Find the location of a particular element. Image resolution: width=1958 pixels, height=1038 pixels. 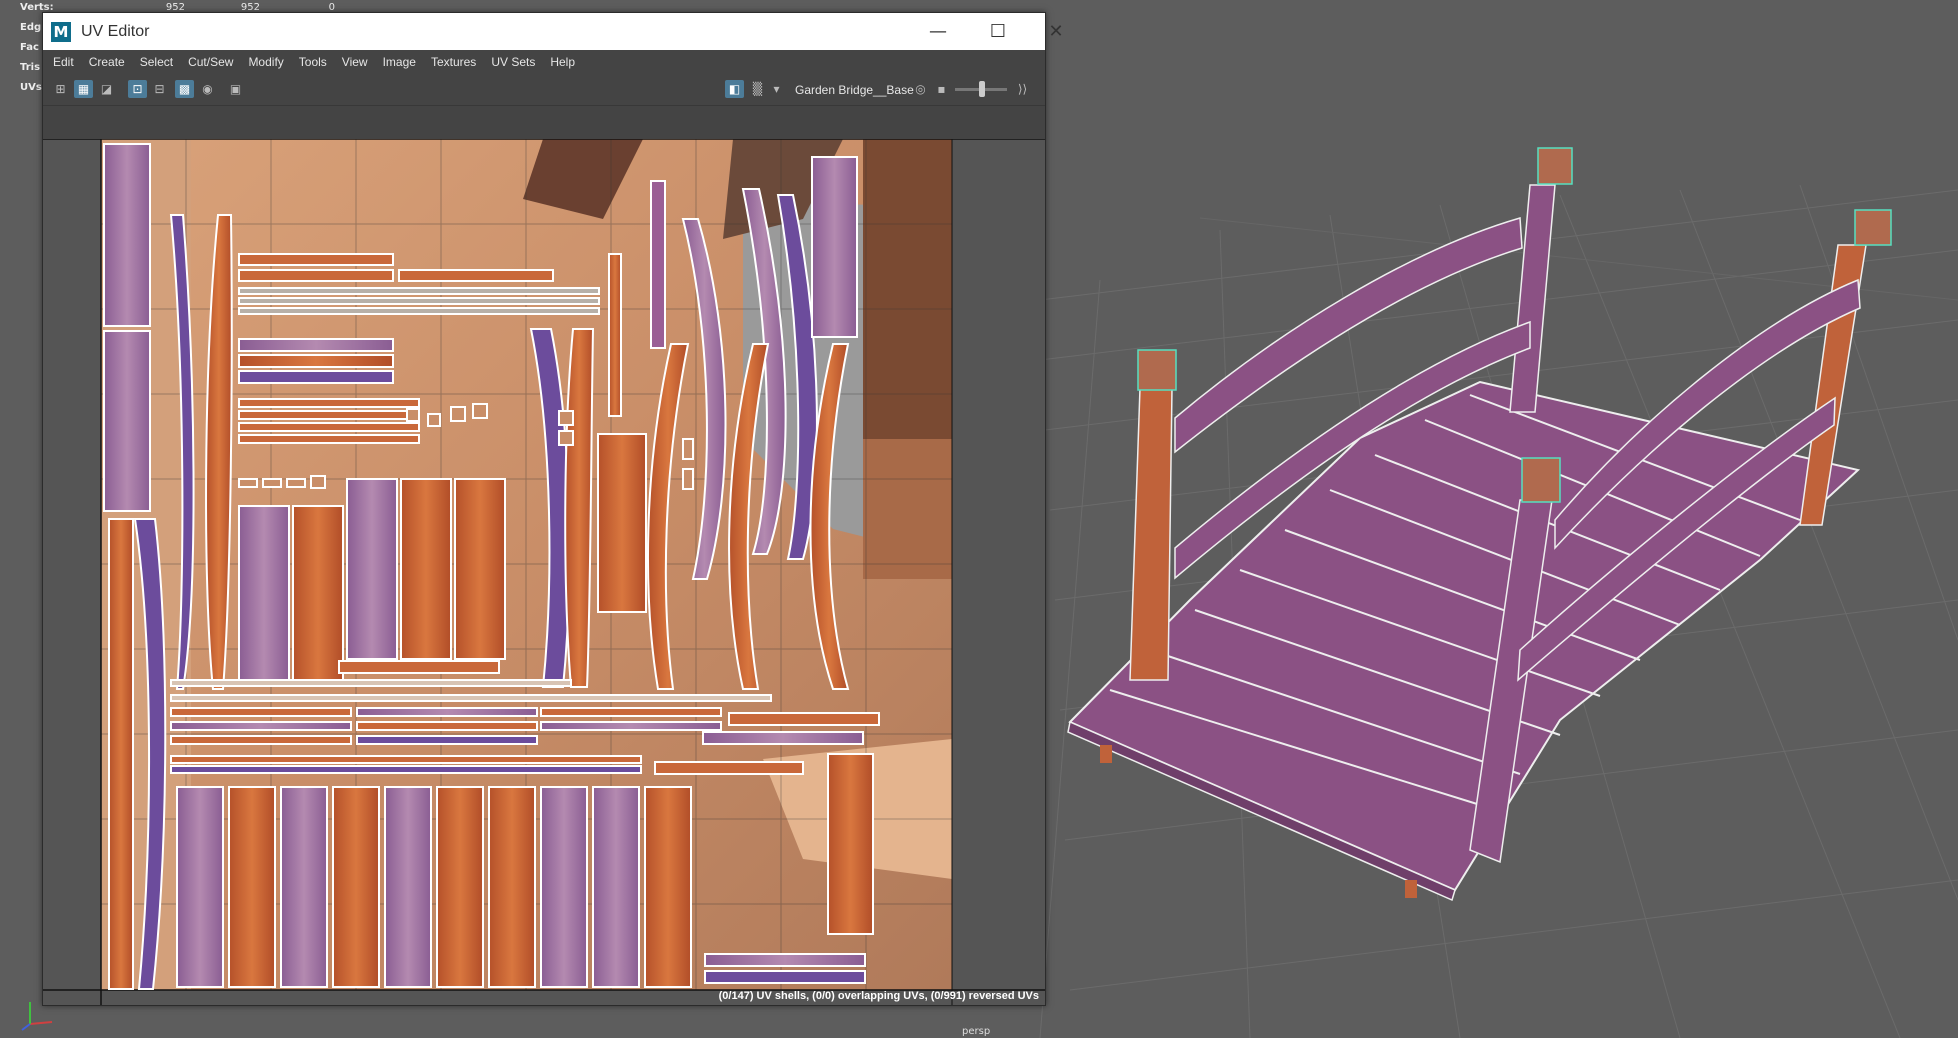

menu-view: View is located at coordinates (355, 62).